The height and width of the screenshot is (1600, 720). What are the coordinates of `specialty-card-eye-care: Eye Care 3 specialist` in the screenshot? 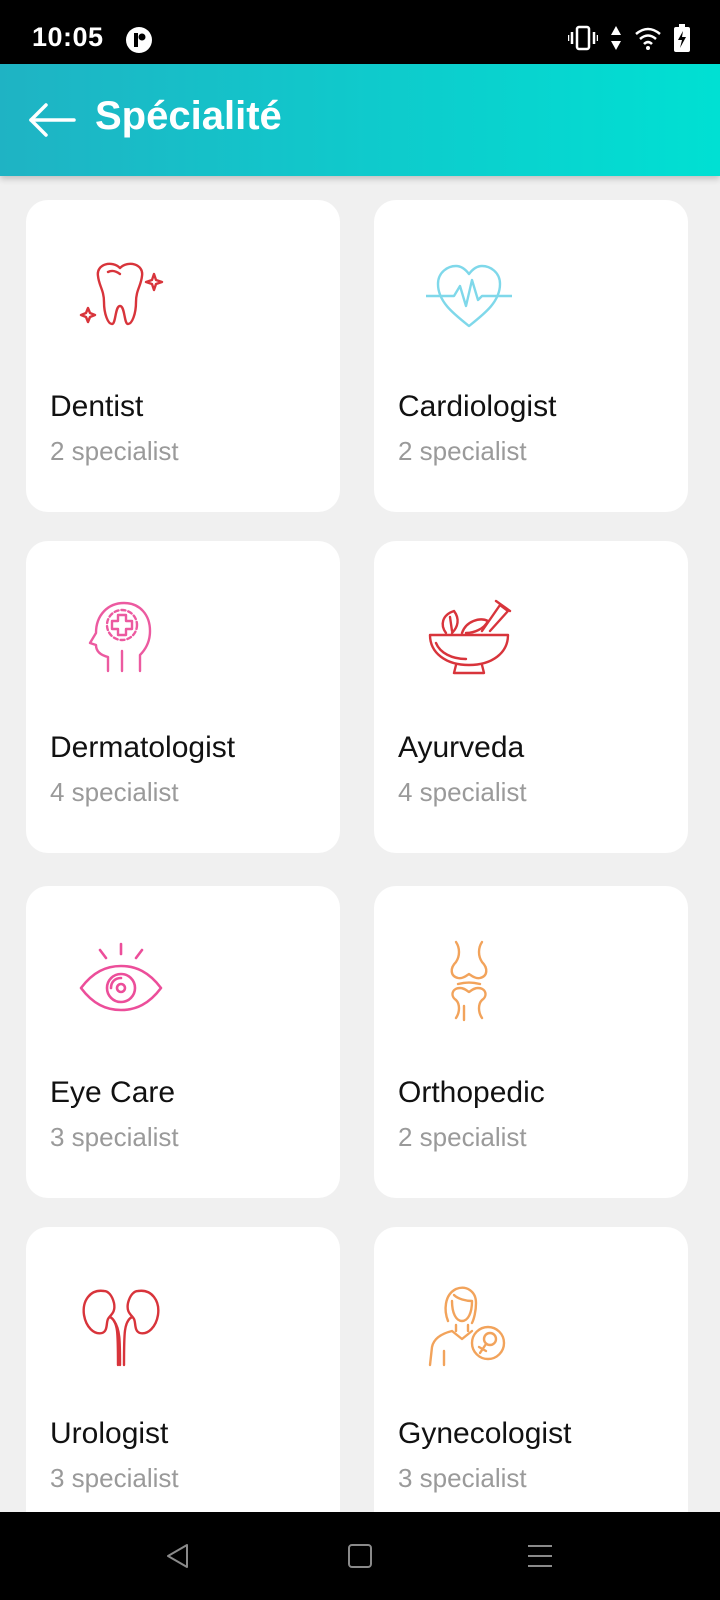 It's located at (183, 1042).